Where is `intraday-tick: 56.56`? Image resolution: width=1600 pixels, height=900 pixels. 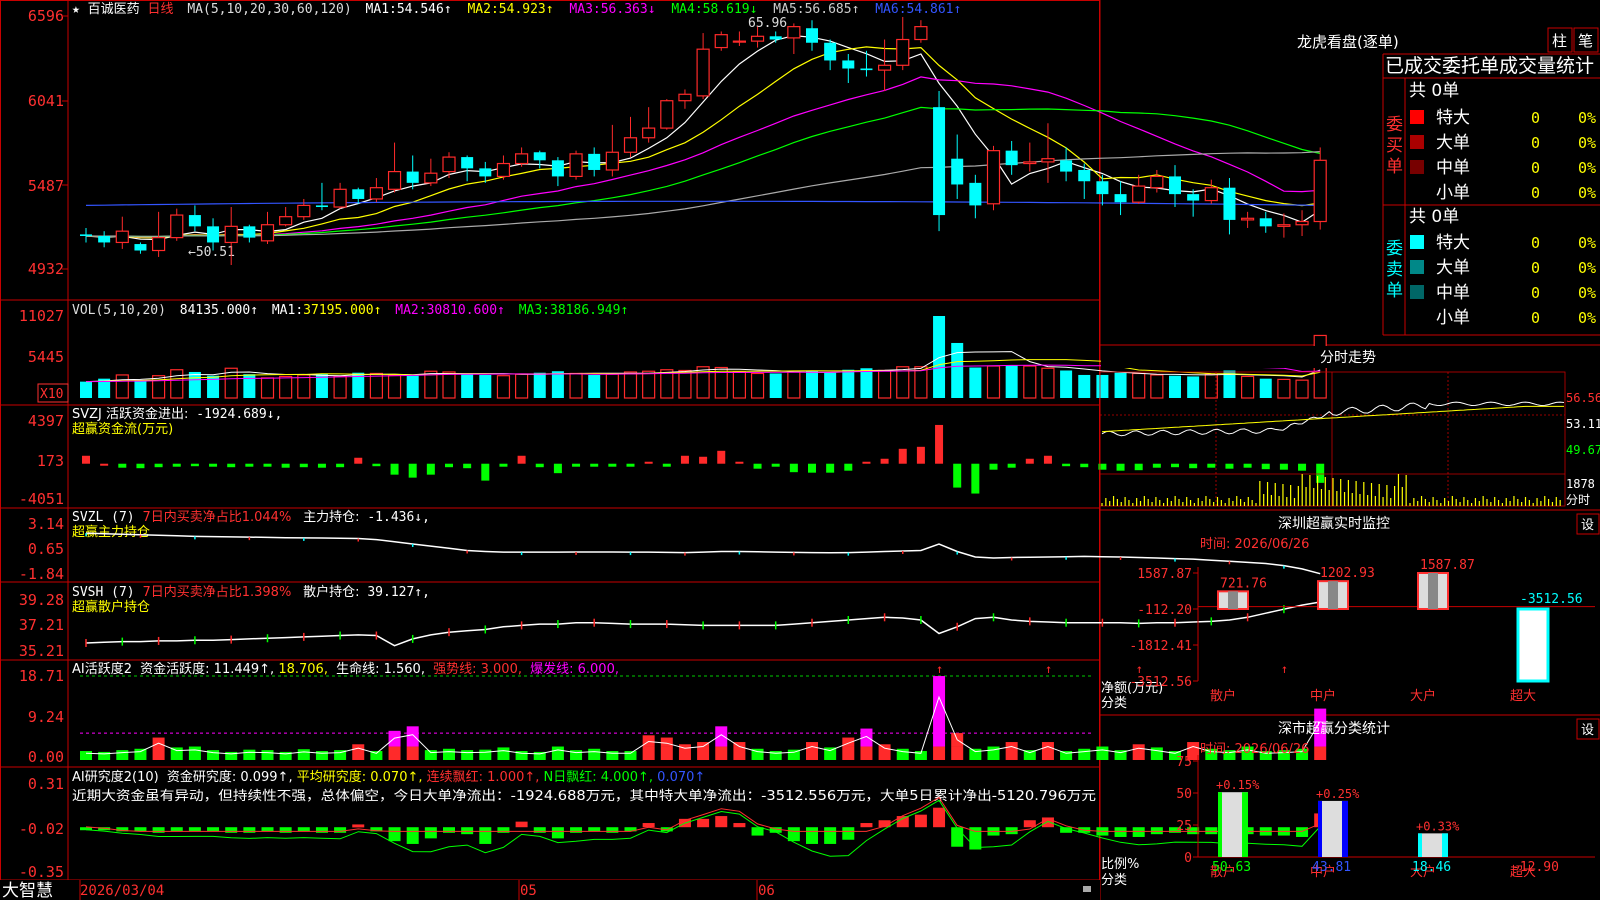 intraday-tick: 56.56 is located at coordinates (1583, 398).